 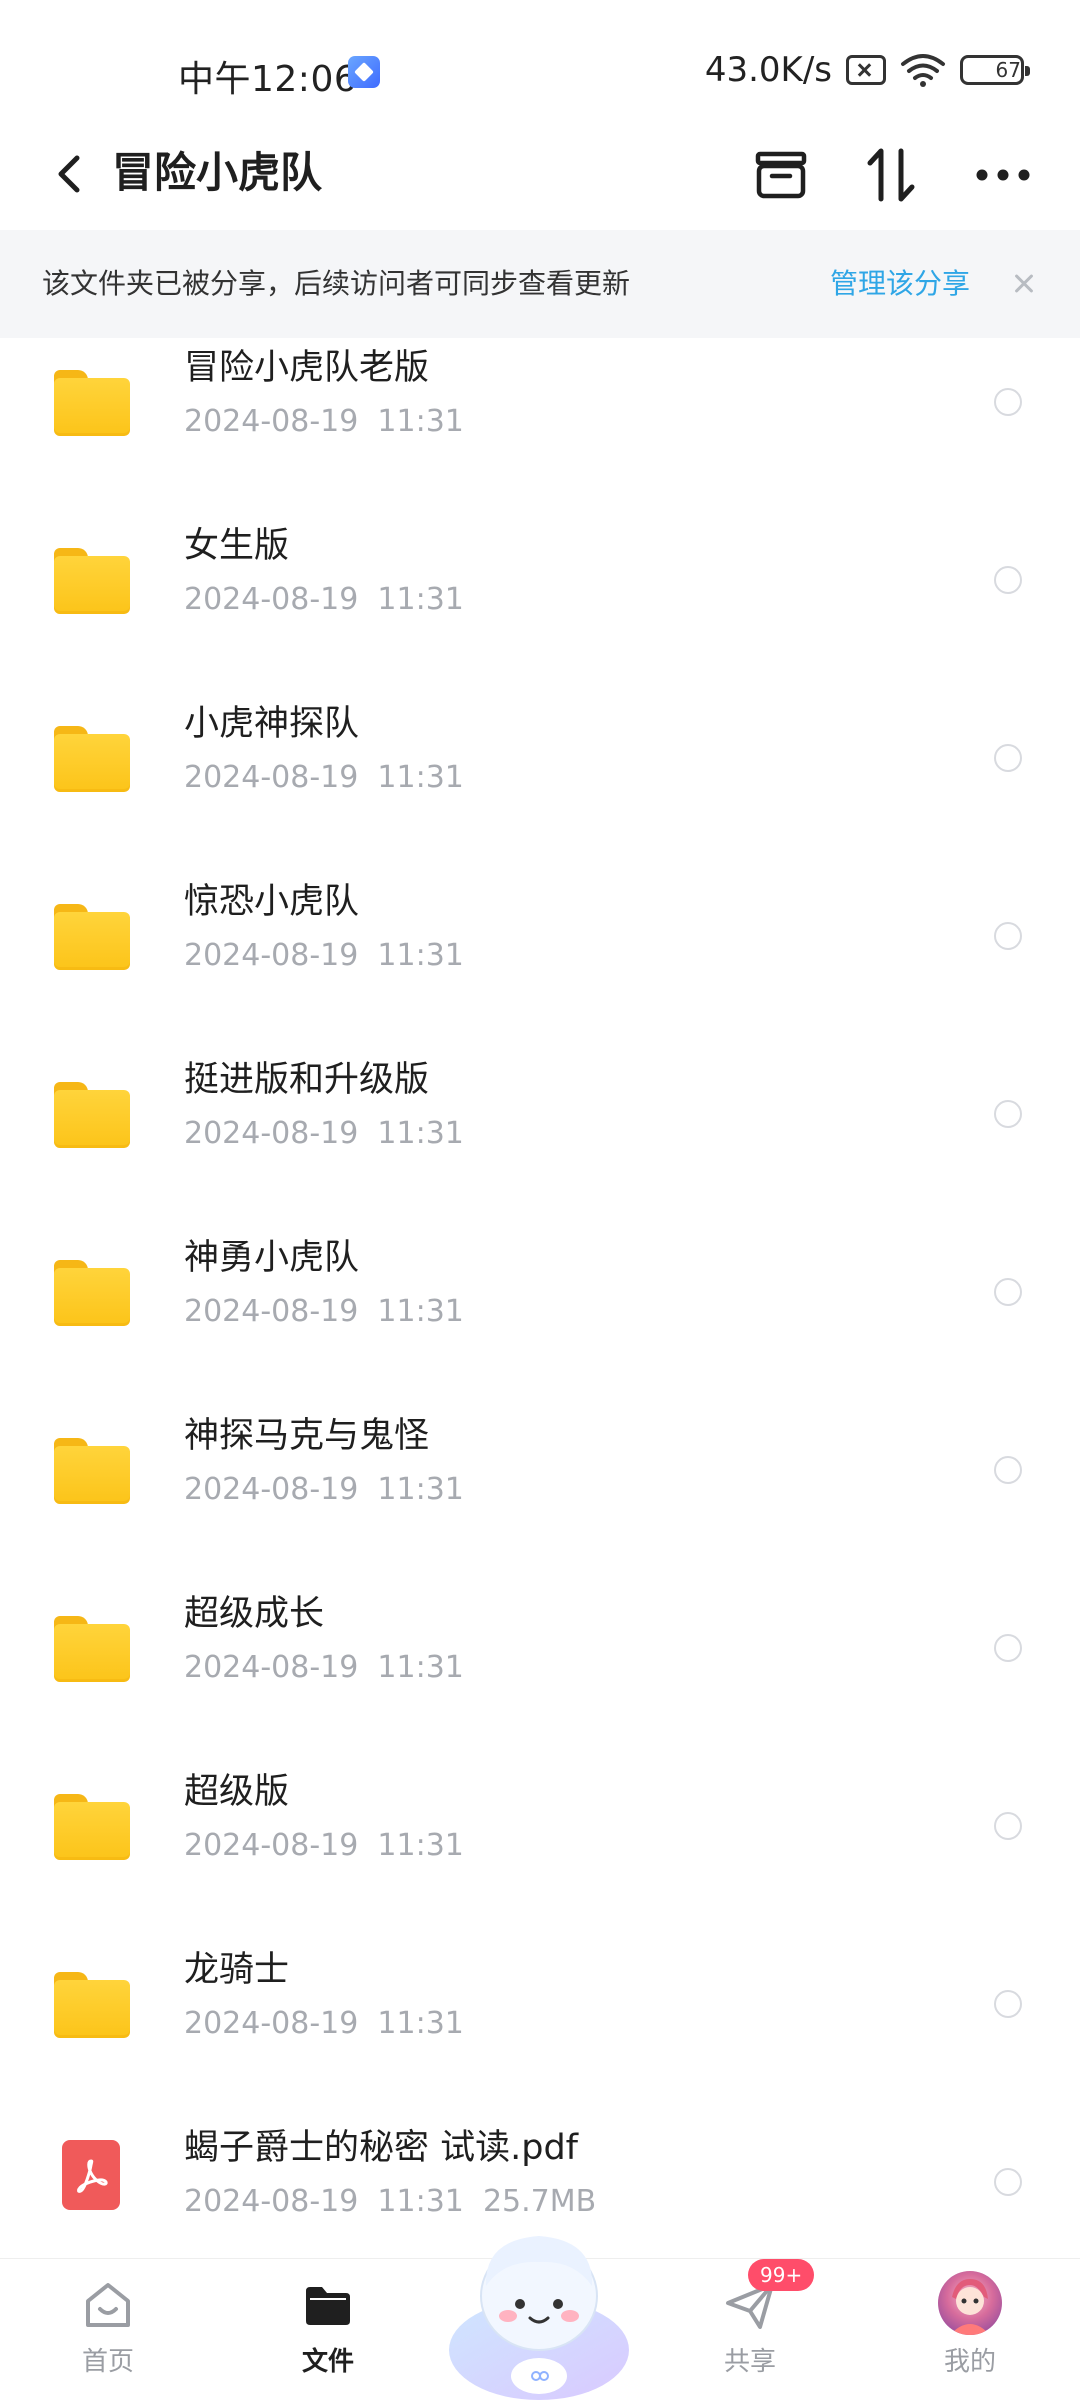 I want to click on list-item: 超级成长 2024-08-19 11:31, so click(x=540, y=1673).